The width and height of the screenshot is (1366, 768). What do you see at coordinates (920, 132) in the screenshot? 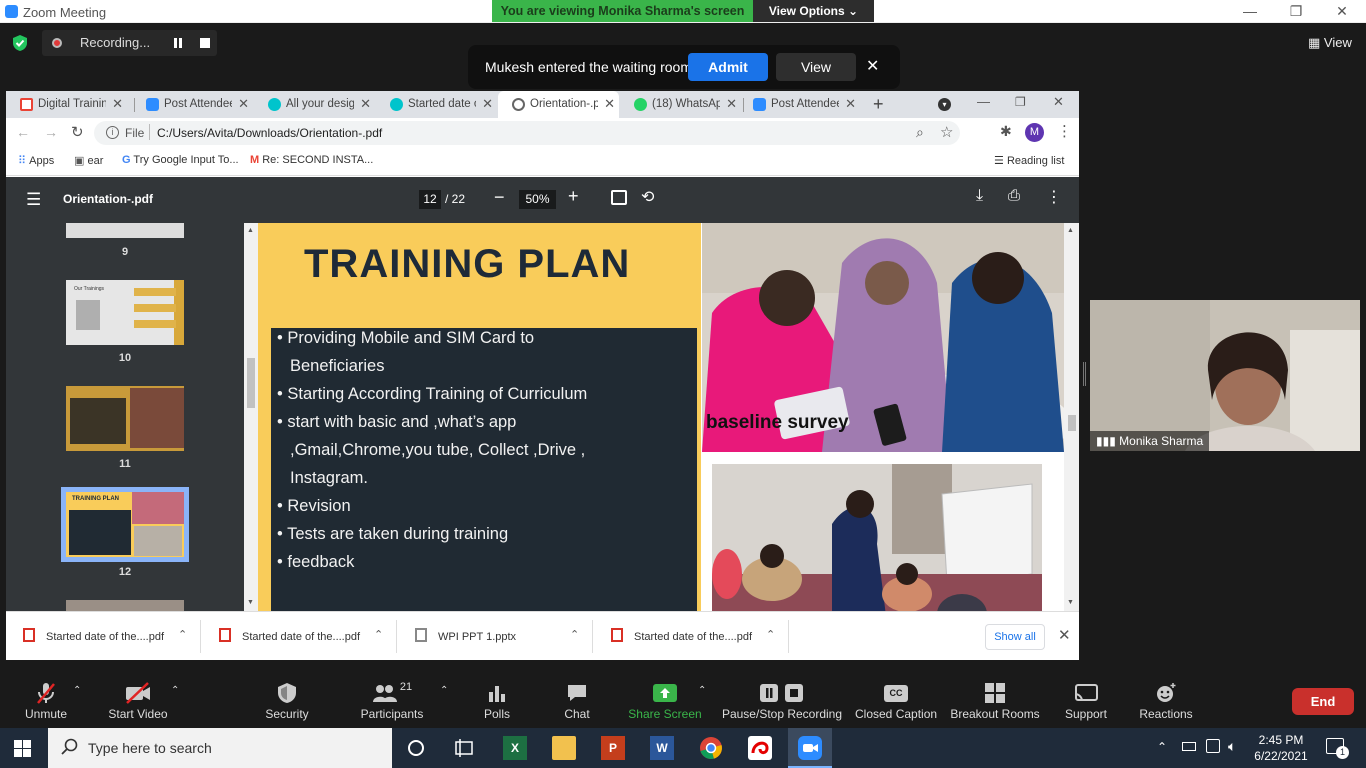
I see `zoom-magnifier-icon: ⌕` at bounding box center [920, 132].